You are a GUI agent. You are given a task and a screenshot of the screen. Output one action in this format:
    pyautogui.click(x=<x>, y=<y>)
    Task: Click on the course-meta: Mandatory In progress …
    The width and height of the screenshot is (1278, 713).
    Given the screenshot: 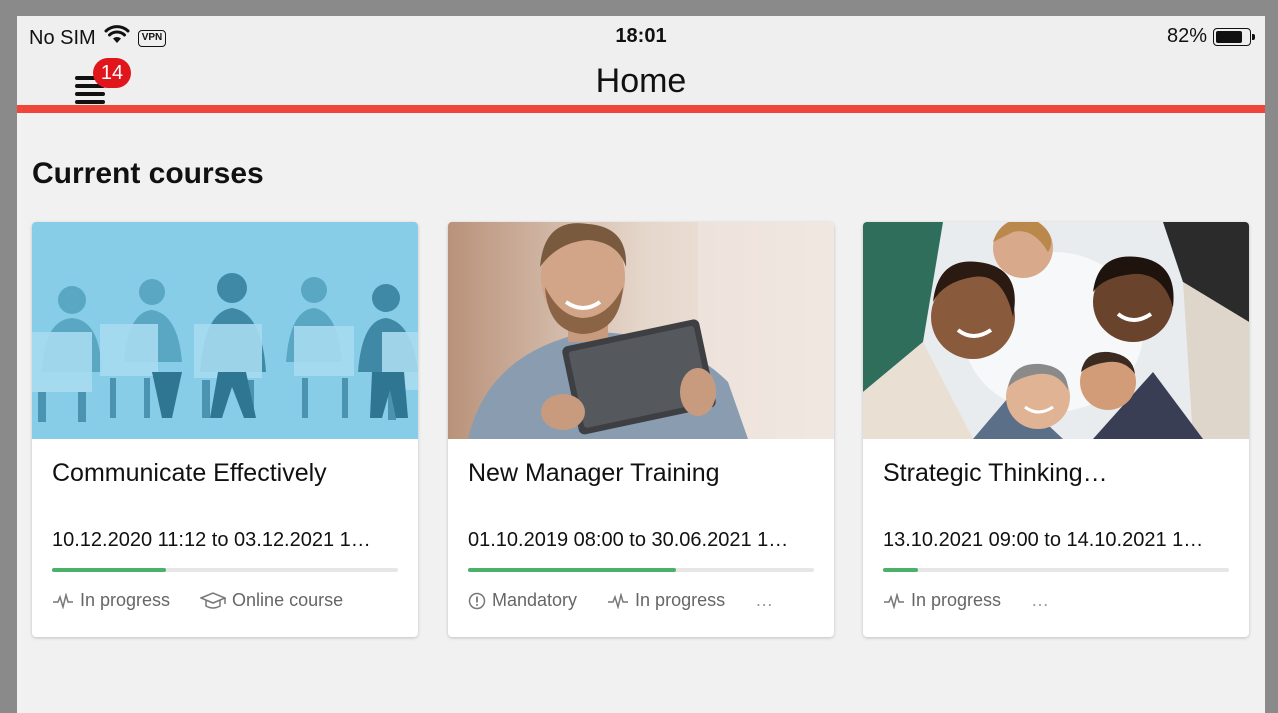 What is the action you would take?
    pyautogui.click(x=620, y=600)
    